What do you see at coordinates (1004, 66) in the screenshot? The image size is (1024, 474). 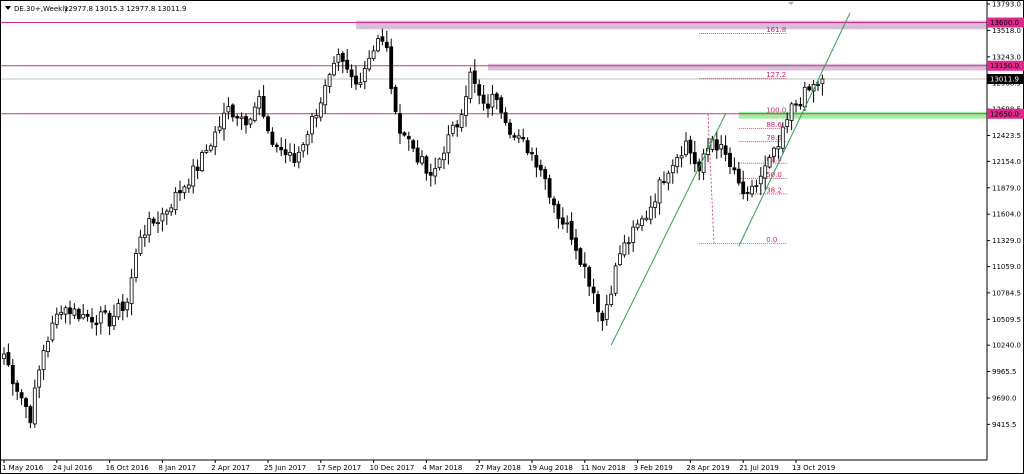 I see `price-label-13150.0: 13150.0` at bounding box center [1004, 66].